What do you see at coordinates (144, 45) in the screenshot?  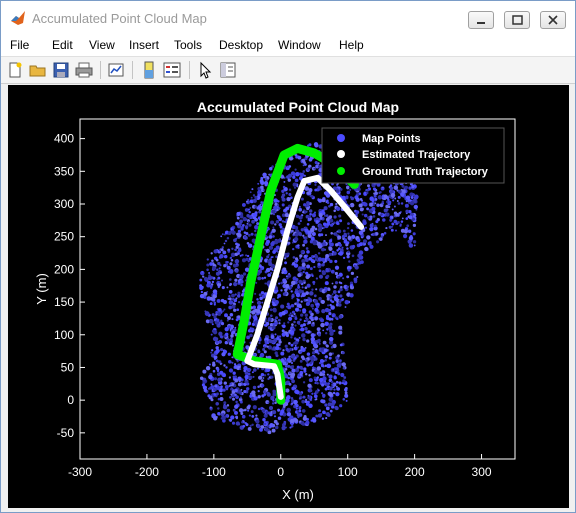 I see `menu-insert: Insert` at bounding box center [144, 45].